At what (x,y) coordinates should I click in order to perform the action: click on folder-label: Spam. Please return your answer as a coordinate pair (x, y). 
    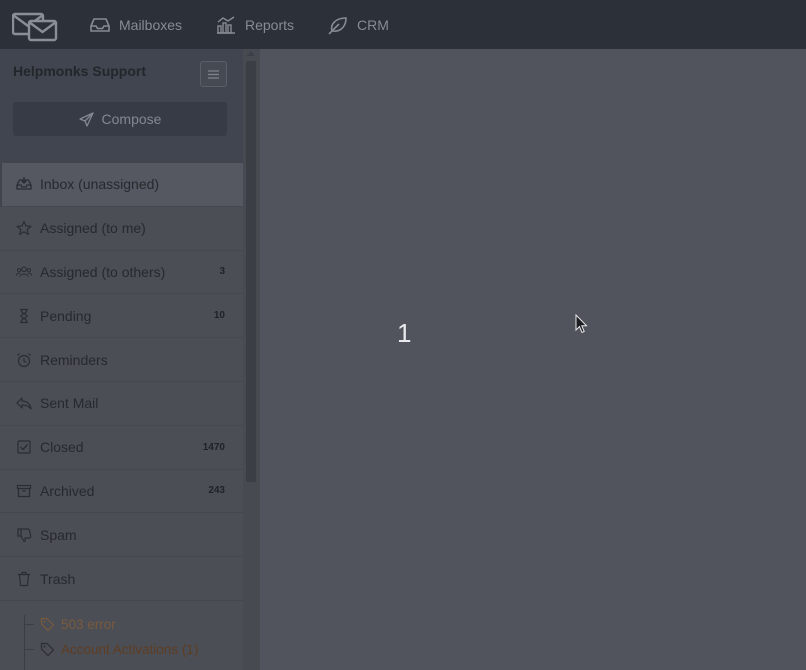
    Looking at the image, I should click on (58, 534).